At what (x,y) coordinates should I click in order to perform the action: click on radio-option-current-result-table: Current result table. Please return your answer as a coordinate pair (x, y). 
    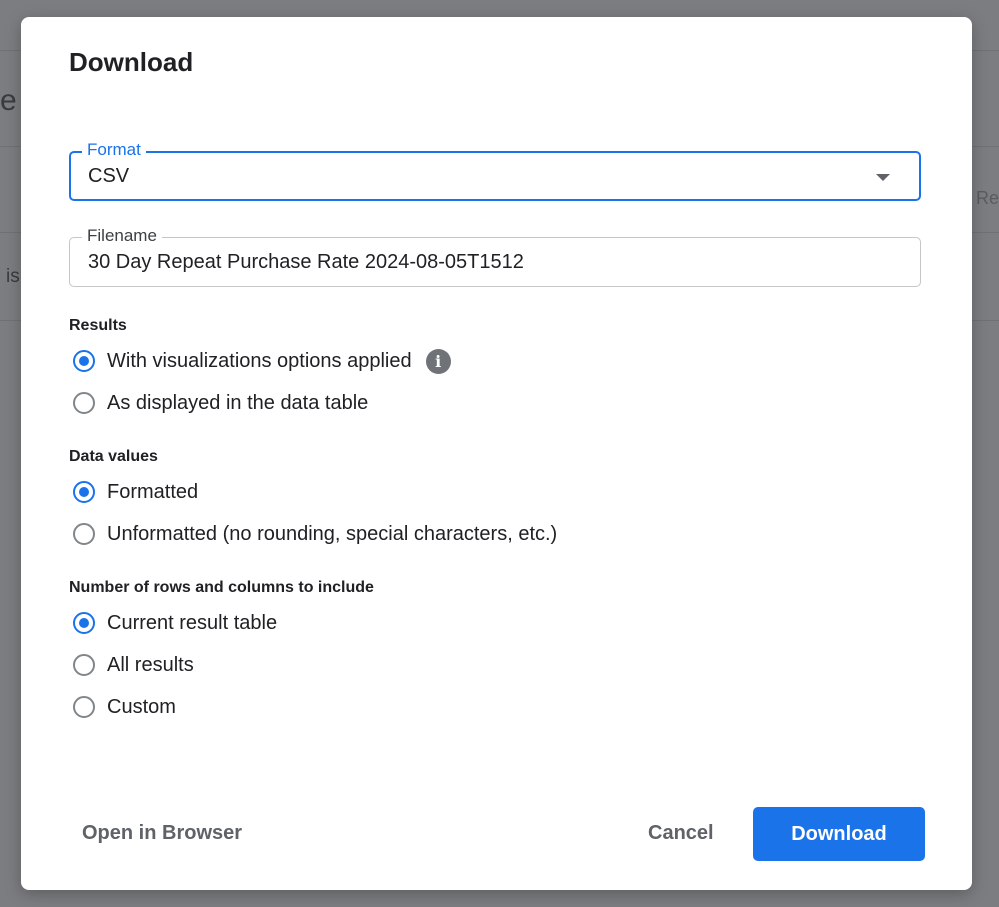
    Looking at the image, I should click on (175, 623).